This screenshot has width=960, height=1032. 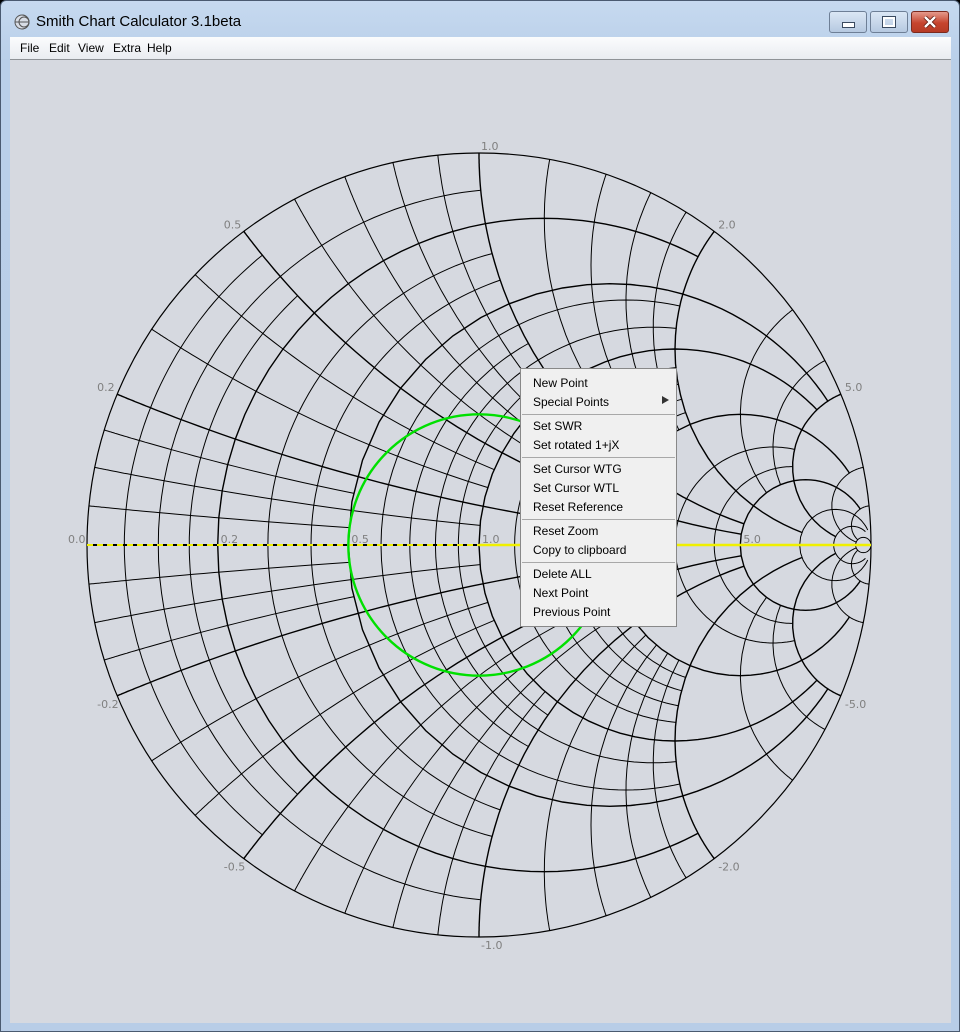 I want to click on menu-next-point: Next Point, so click(x=560, y=593).